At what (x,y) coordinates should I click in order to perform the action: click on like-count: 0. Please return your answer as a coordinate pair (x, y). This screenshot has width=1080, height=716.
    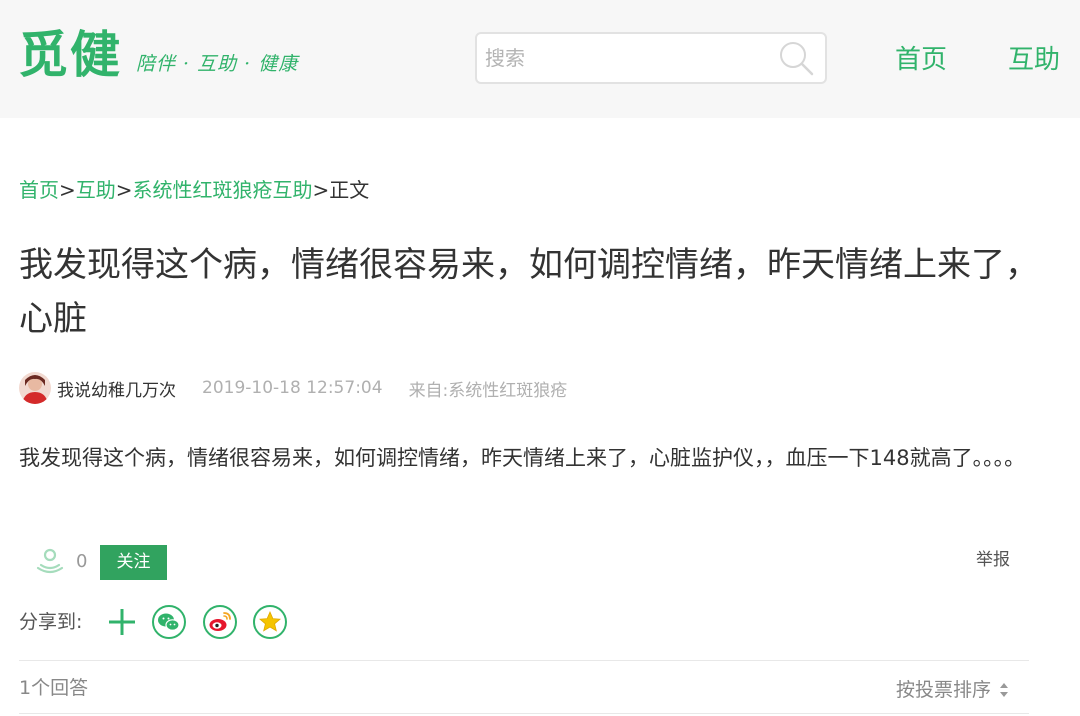
    Looking at the image, I should click on (82, 561).